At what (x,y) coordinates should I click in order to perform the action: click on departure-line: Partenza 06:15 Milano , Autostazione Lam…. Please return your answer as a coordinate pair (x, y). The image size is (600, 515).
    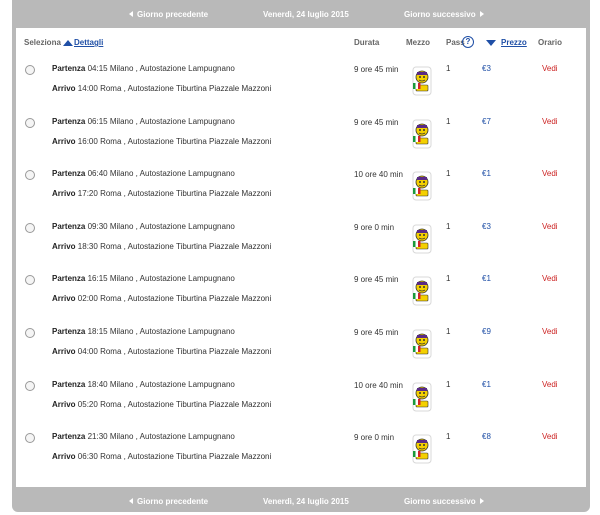
    Looking at the image, I should click on (143, 121).